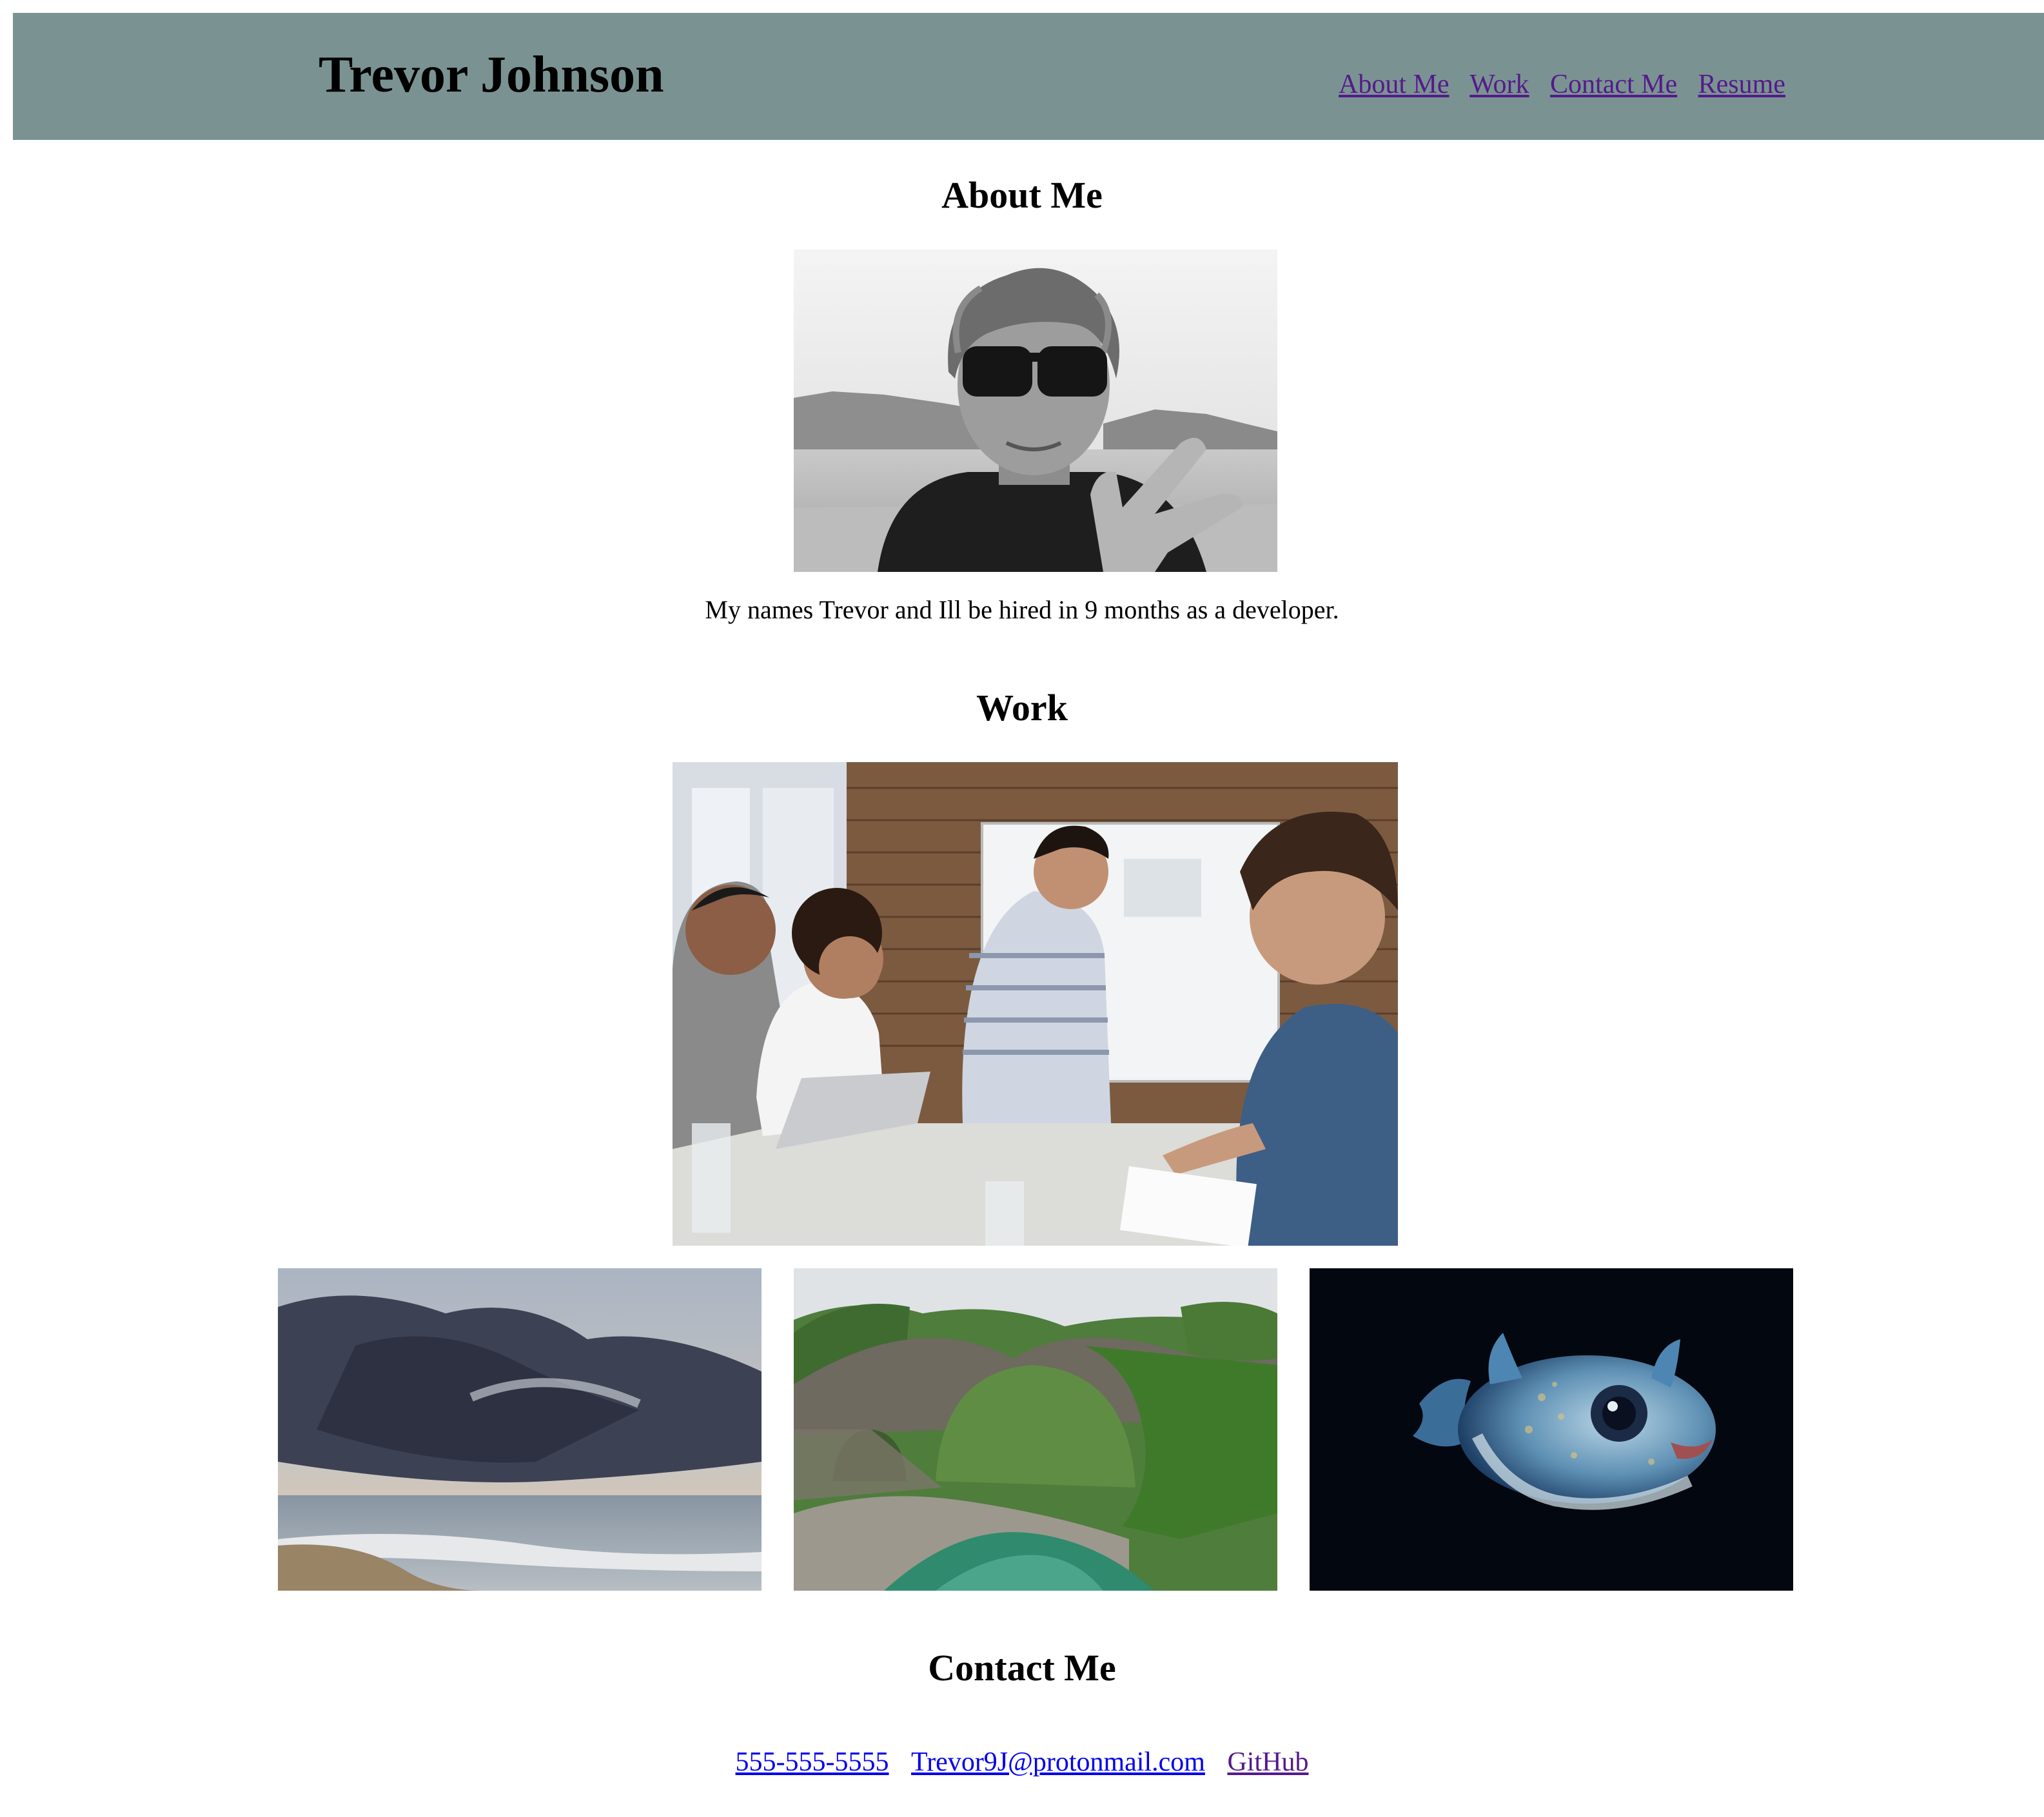 Image resolution: width=2044 pixels, height=1817 pixels. Describe the element at coordinates (812, 1762) in the screenshot. I see `phone-link: 555-555-5555` at that location.